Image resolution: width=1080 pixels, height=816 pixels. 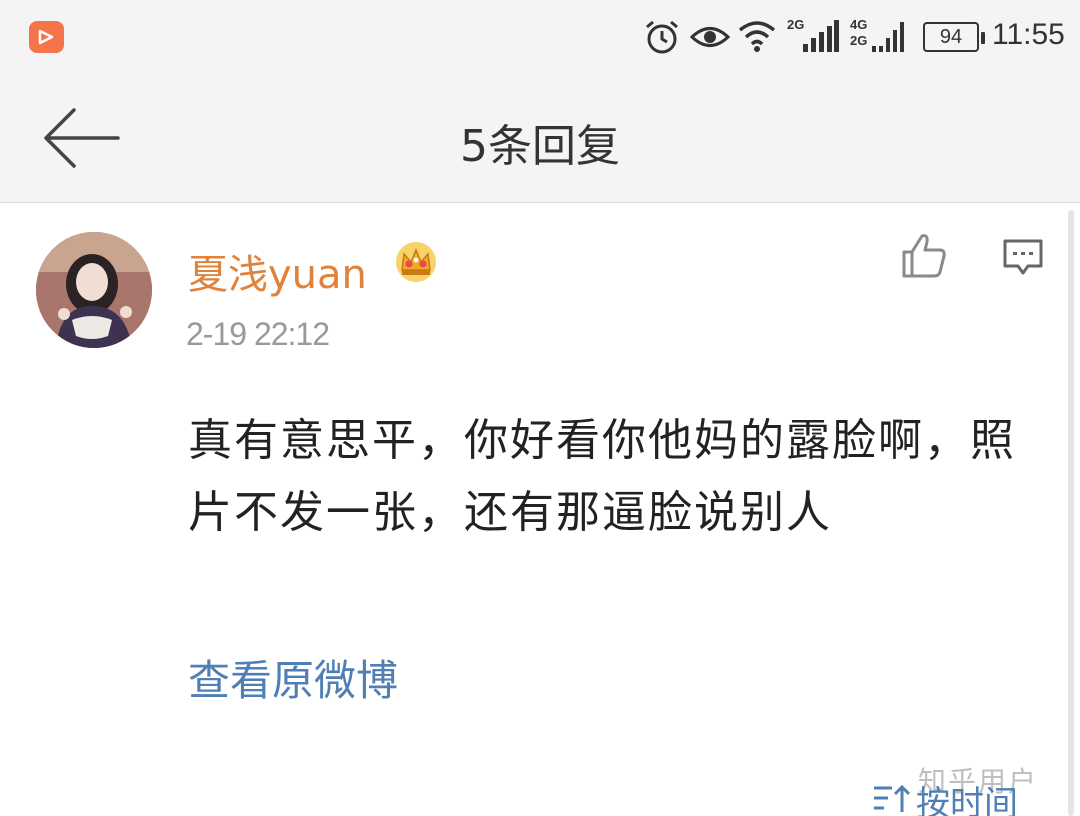 I want to click on network-type-2b: 2G, so click(x=859, y=40).